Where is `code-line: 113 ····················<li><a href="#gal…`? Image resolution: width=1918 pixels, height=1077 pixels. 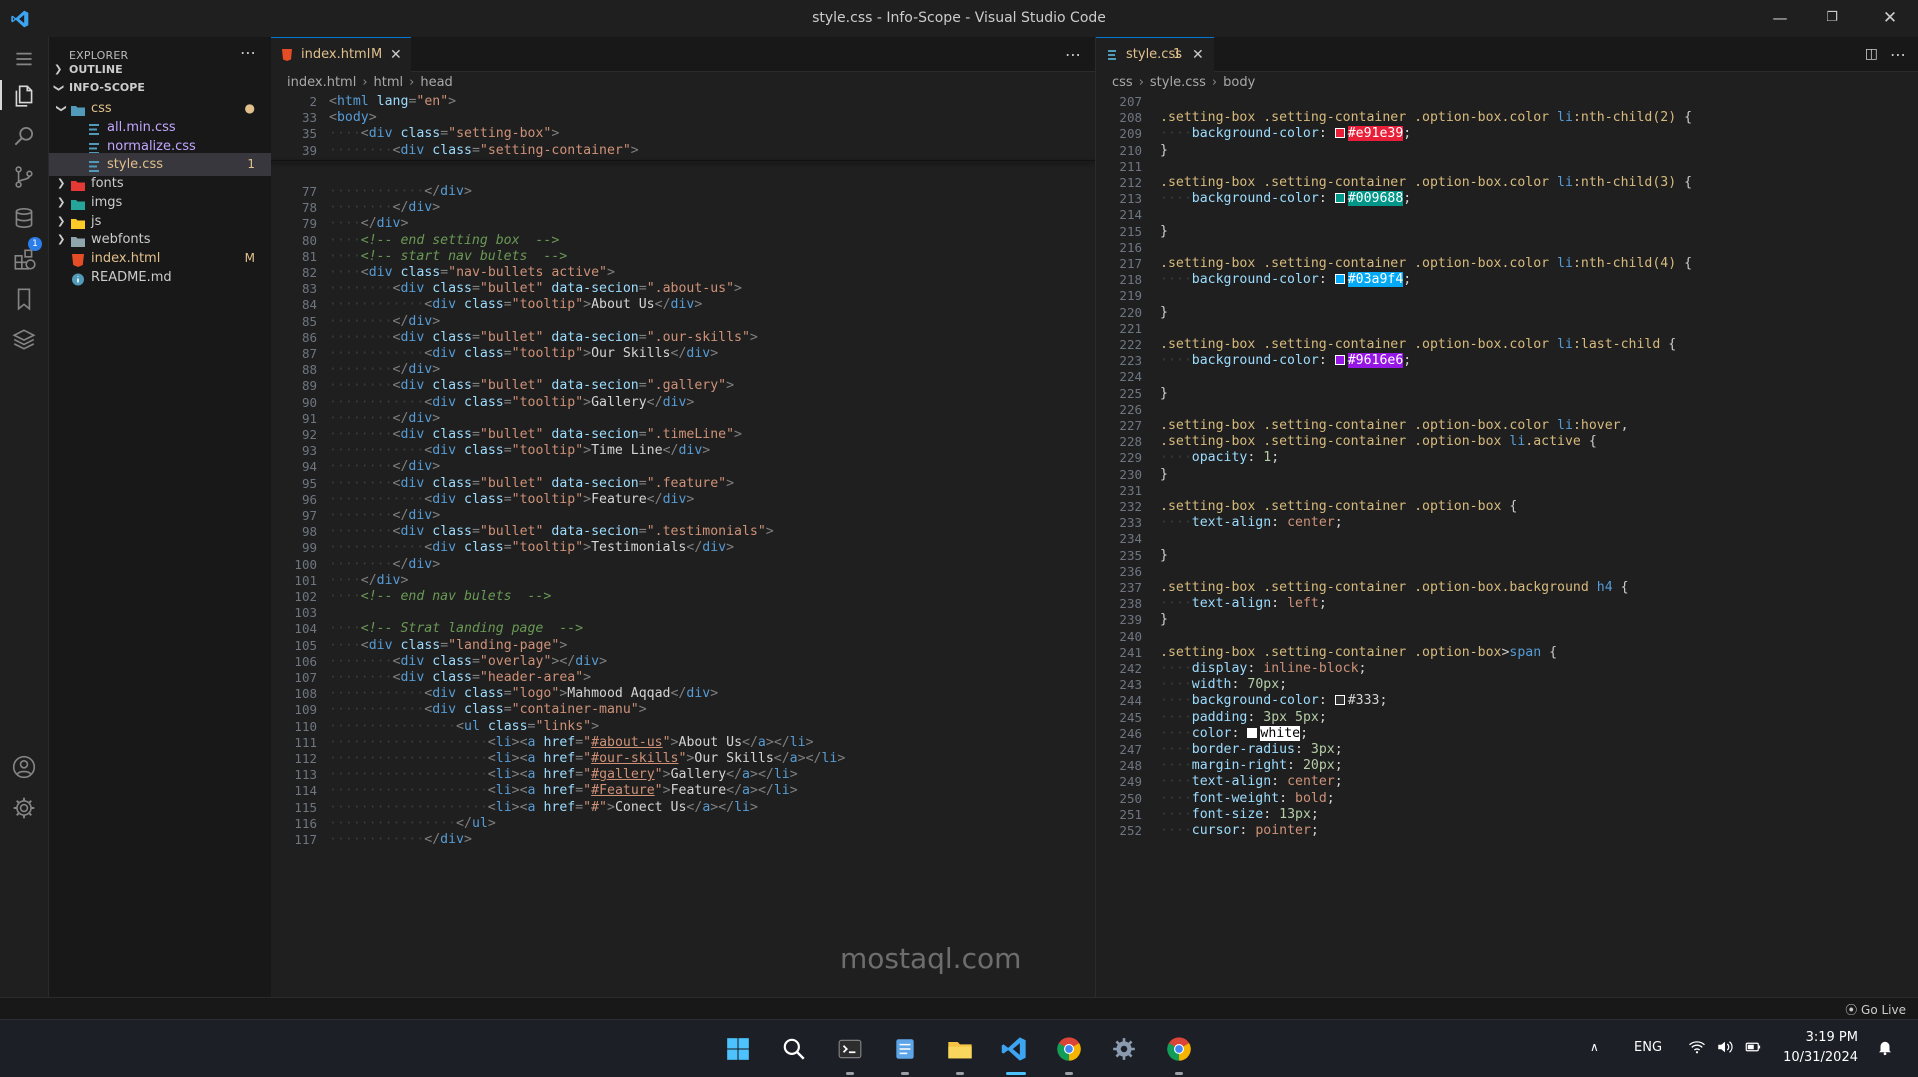 code-line: 113 ····················<li><a href="#gal… is located at coordinates (683, 775).